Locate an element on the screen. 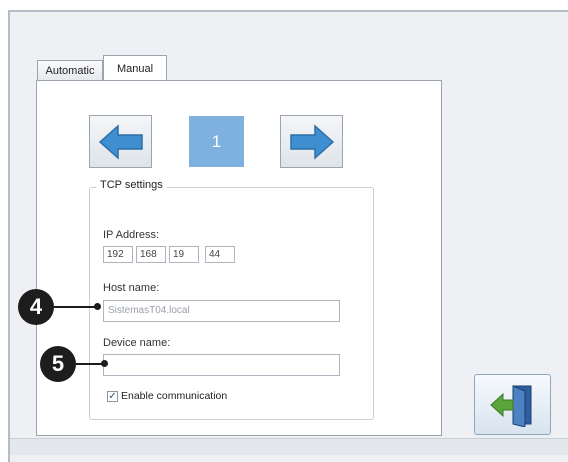 This screenshot has width=568, height=462. callout-4-pointer is located at coordinates (97, 306).